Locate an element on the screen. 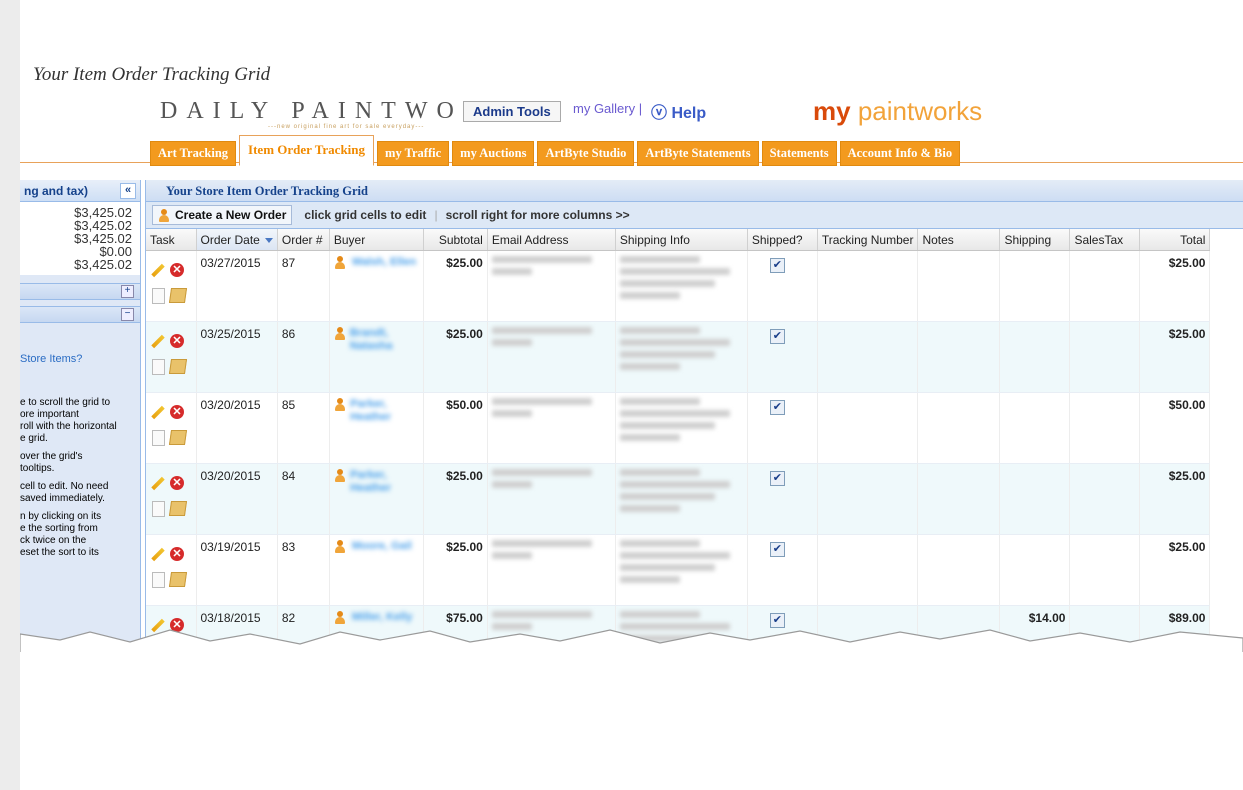 Image resolution: width=1243 pixels, height=790 pixels. help-link: ⓥ Help is located at coordinates (678, 111).